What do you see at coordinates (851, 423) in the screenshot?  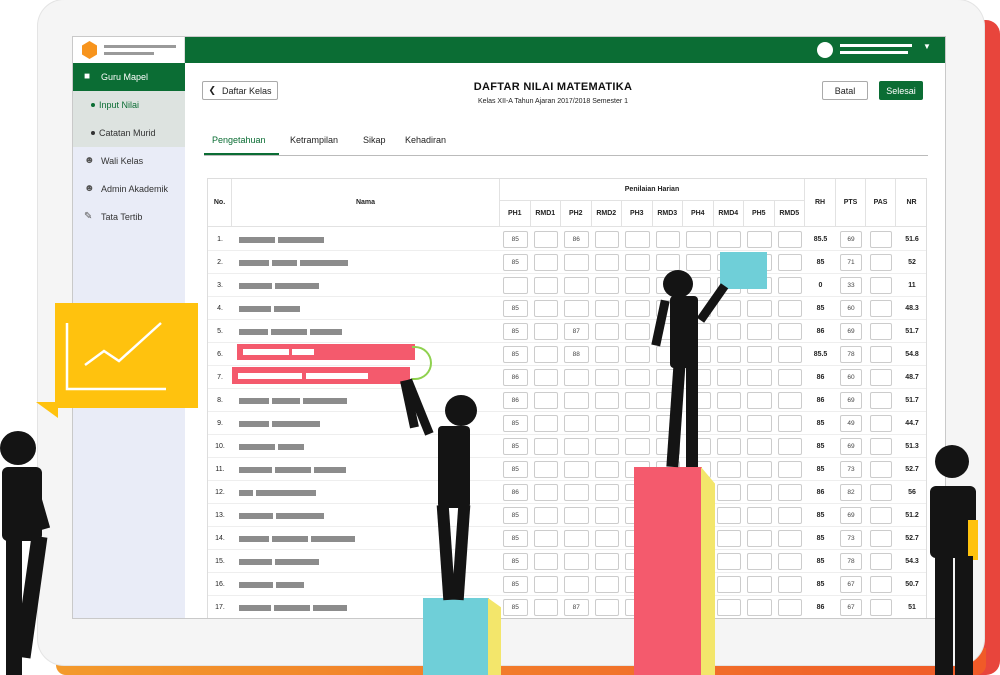 I see `pts-input: 49` at bounding box center [851, 423].